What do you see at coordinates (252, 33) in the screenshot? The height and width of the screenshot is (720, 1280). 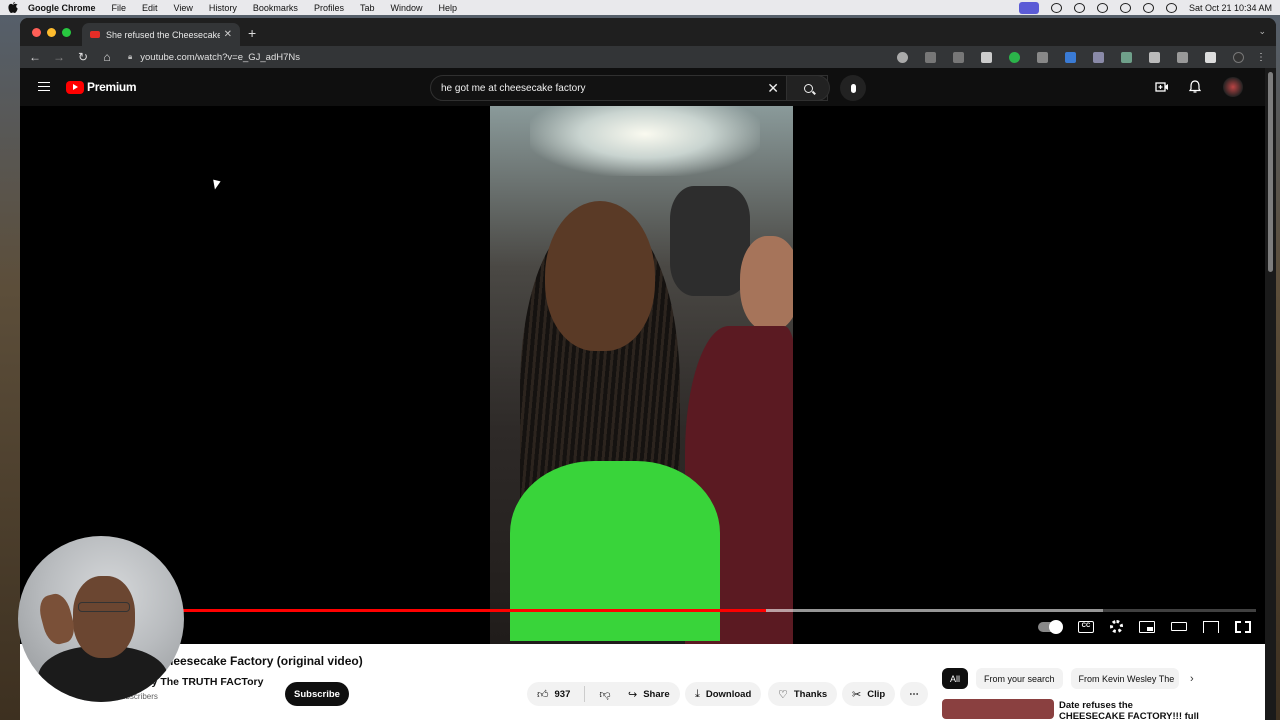 I see `new-tab-icon: +` at bounding box center [252, 33].